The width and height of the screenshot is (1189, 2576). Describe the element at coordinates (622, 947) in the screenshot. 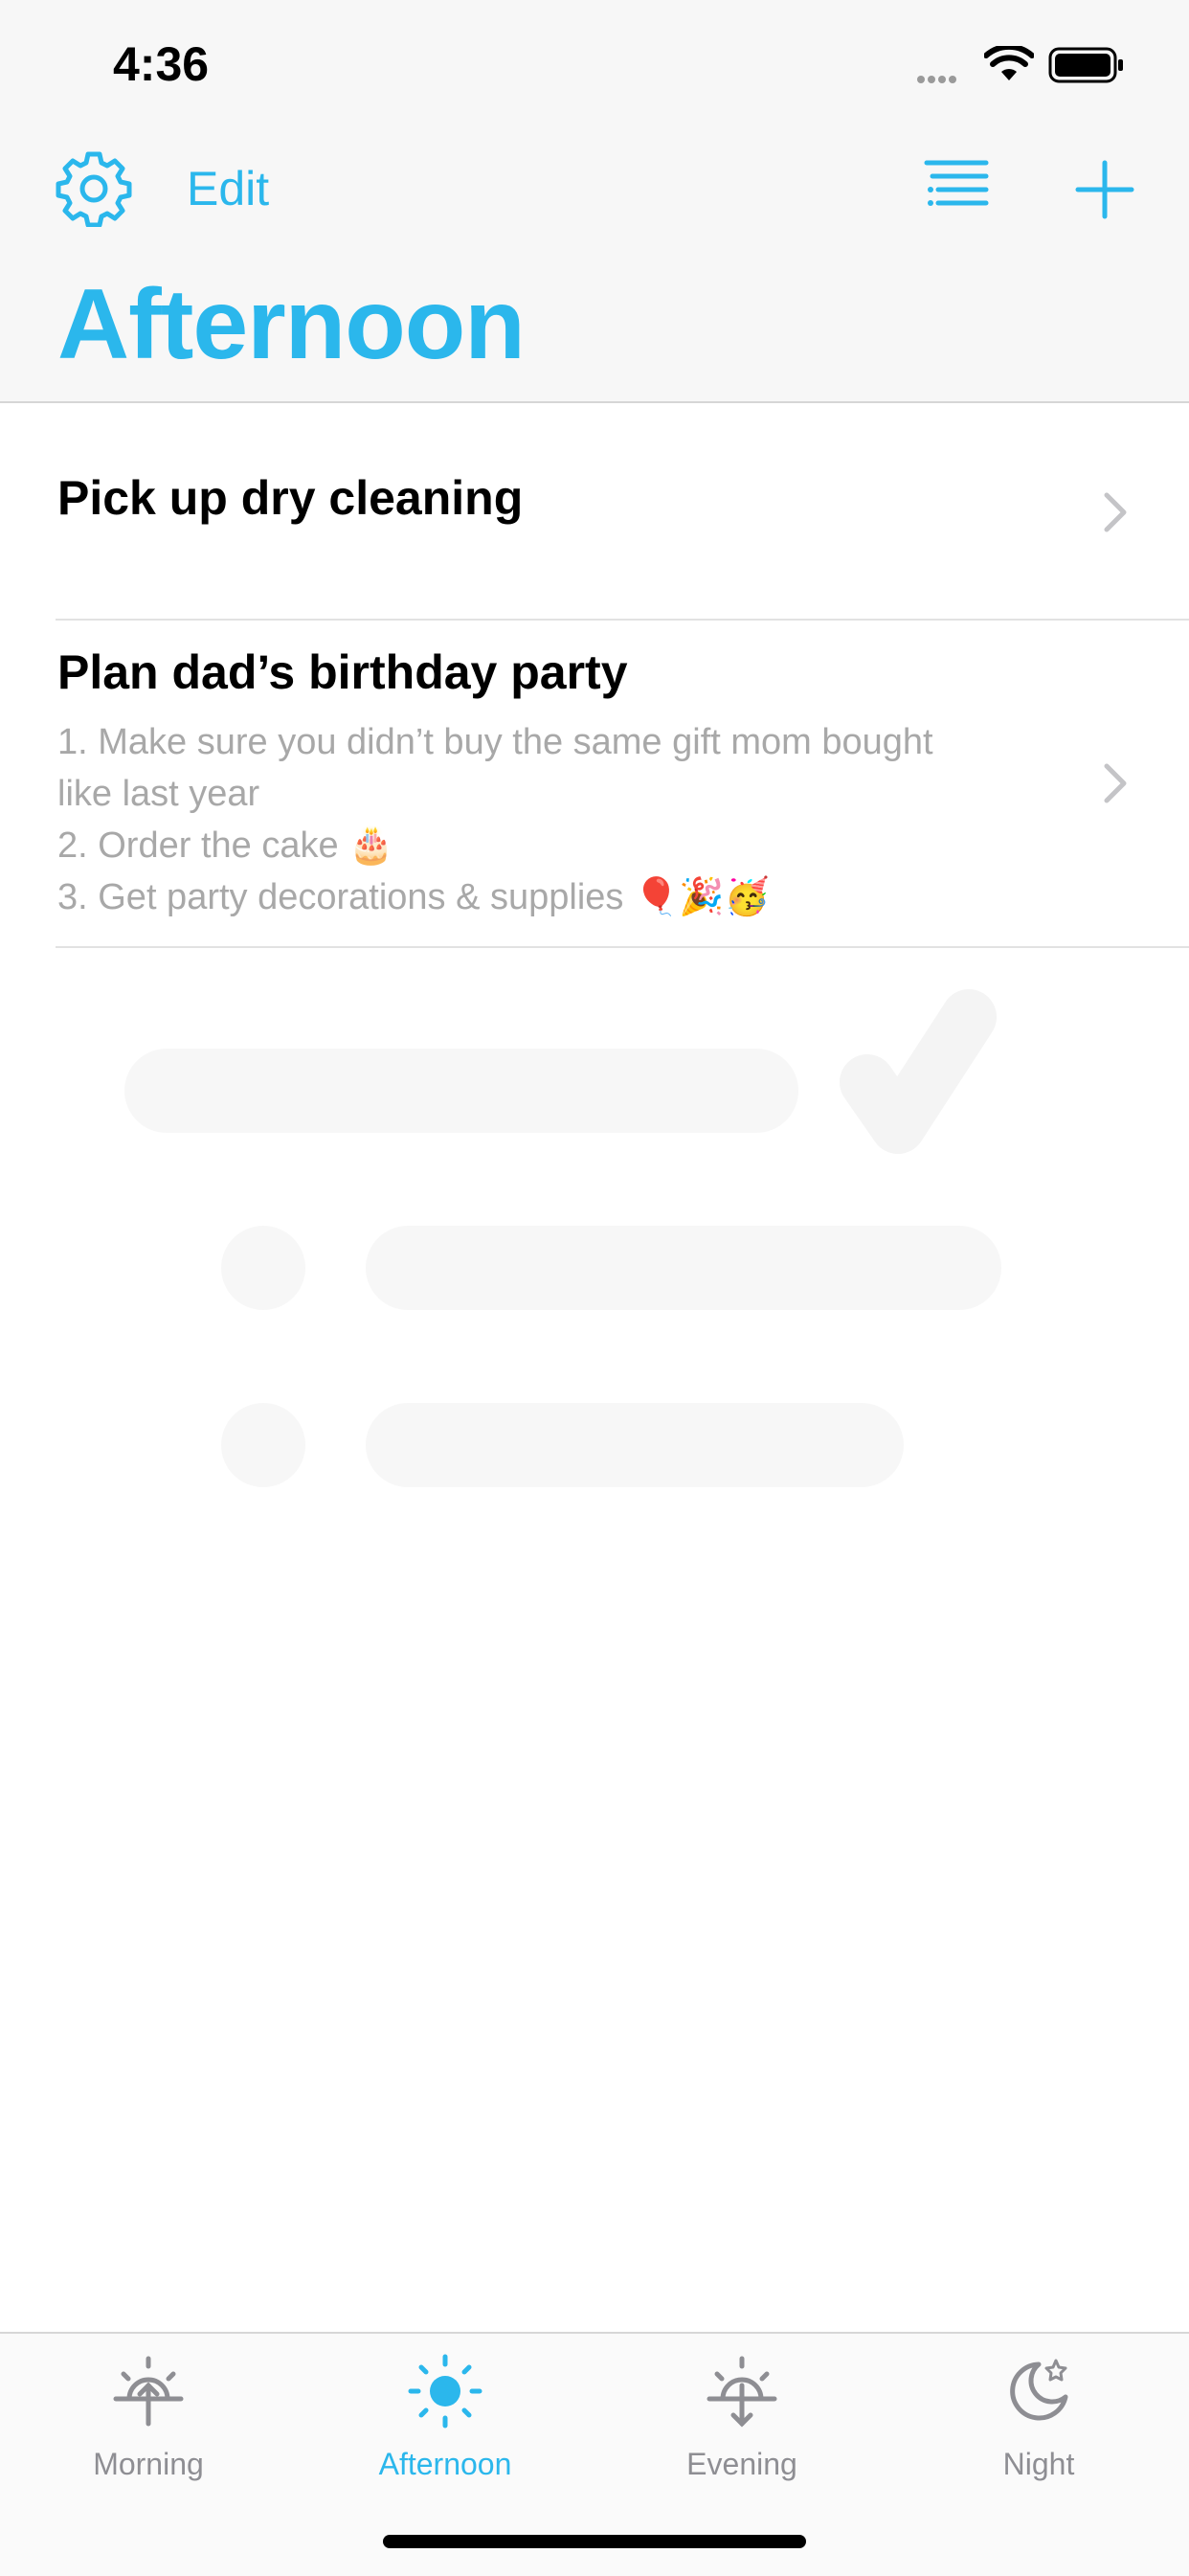

I see `row-divider` at that location.